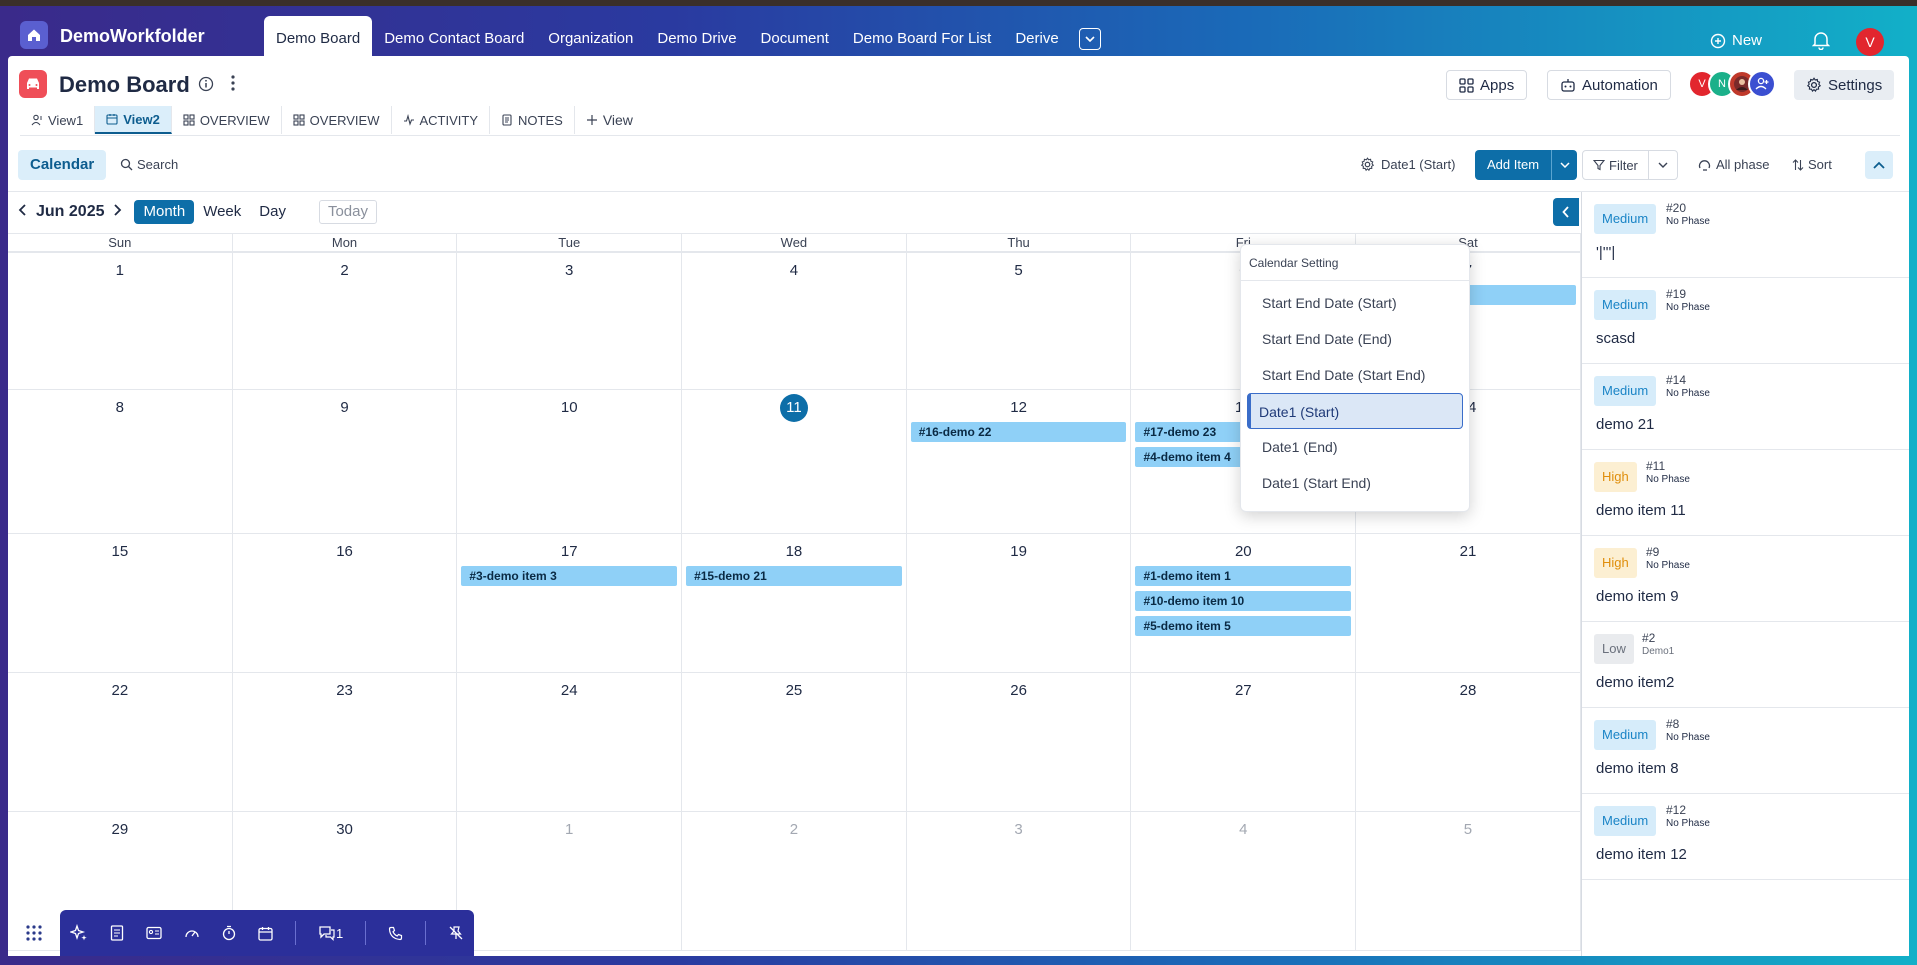 Image resolution: width=1917 pixels, height=965 pixels. Describe the element at coordinates (1663, 165) in the screenshot. I see `filter-dropdown-button` at that location.